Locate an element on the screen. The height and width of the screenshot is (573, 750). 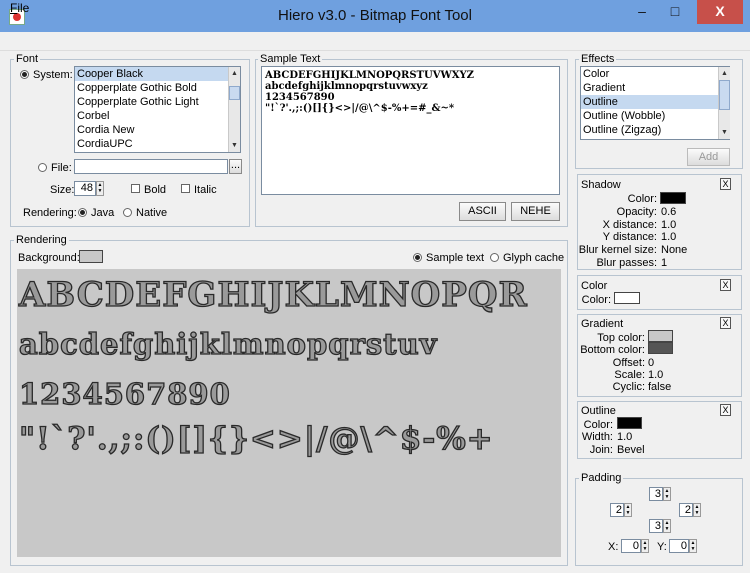
close-button: X is located at coordinates (720, 12).